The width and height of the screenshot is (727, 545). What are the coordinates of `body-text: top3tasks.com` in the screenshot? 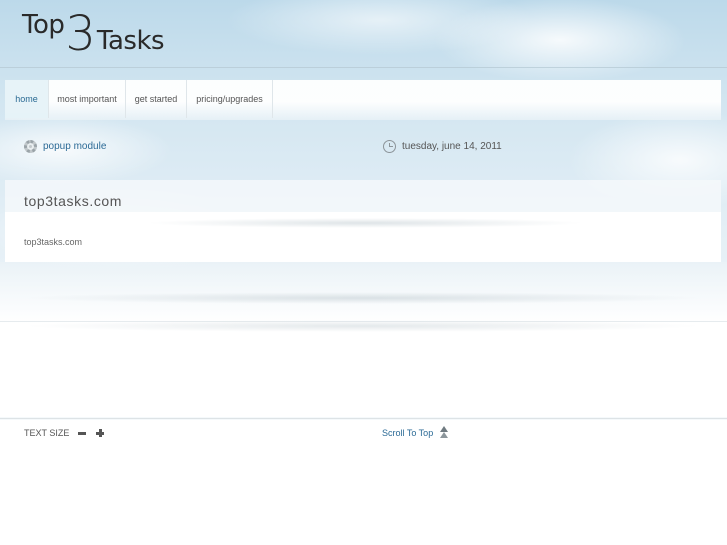 It's located at (53, 242).